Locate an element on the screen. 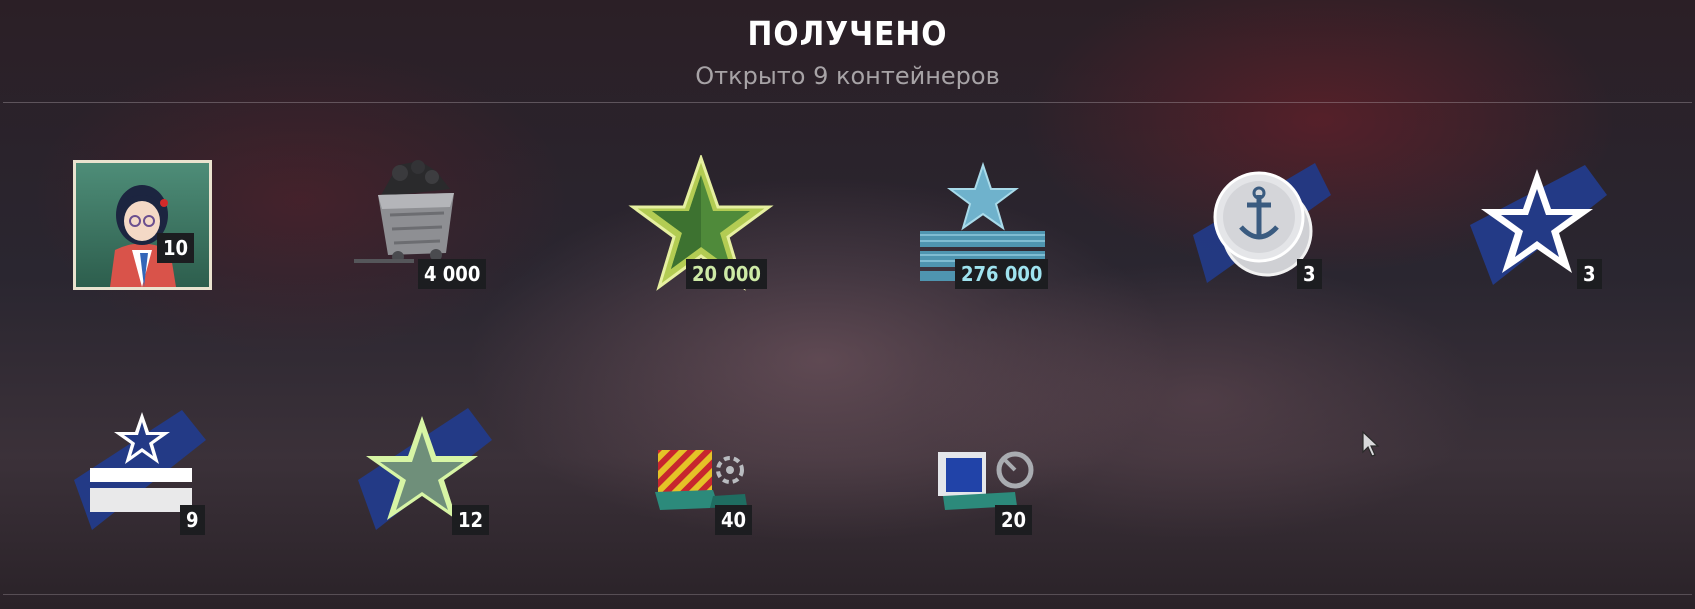  reward-item-commander: 10 is located at coordinates (145, 230).